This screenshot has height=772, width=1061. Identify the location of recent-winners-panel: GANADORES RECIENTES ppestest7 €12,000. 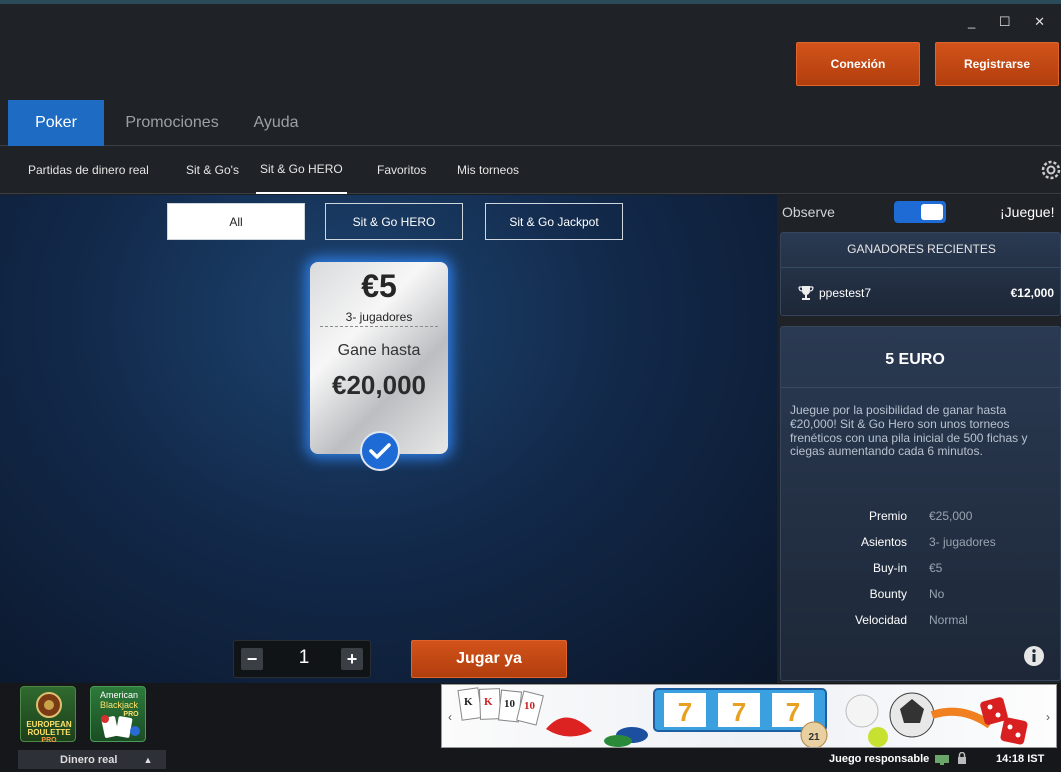
(920, 274).